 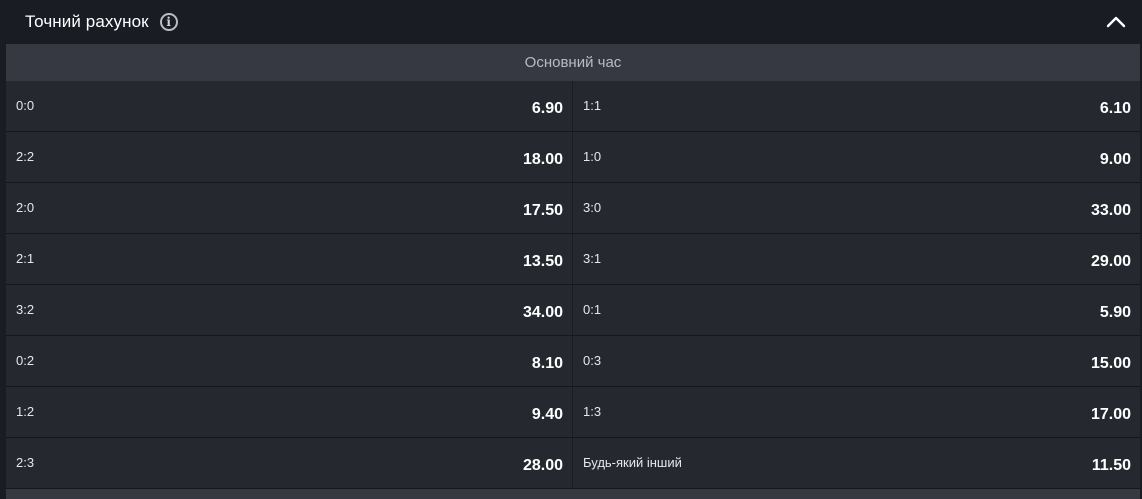 What do you see at coordinates (856, 259) in the screenshot?
I see `odds-button: 3:1 29.00` at bounding box center [856, 259].